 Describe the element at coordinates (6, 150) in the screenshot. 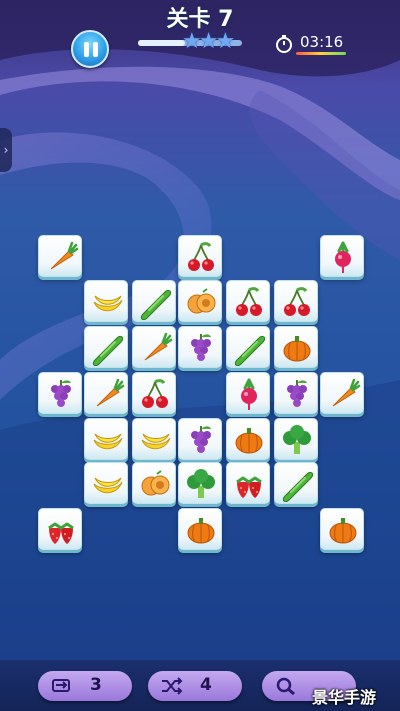

I see `side-drawer-tab: ›` at that location.